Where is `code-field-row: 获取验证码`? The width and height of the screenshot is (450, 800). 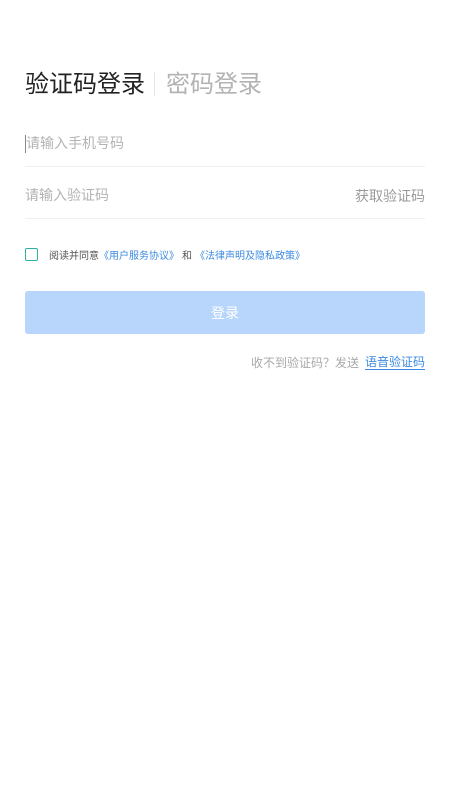
code-field-row: 获取验证码 is located at coordinates (225, 196).